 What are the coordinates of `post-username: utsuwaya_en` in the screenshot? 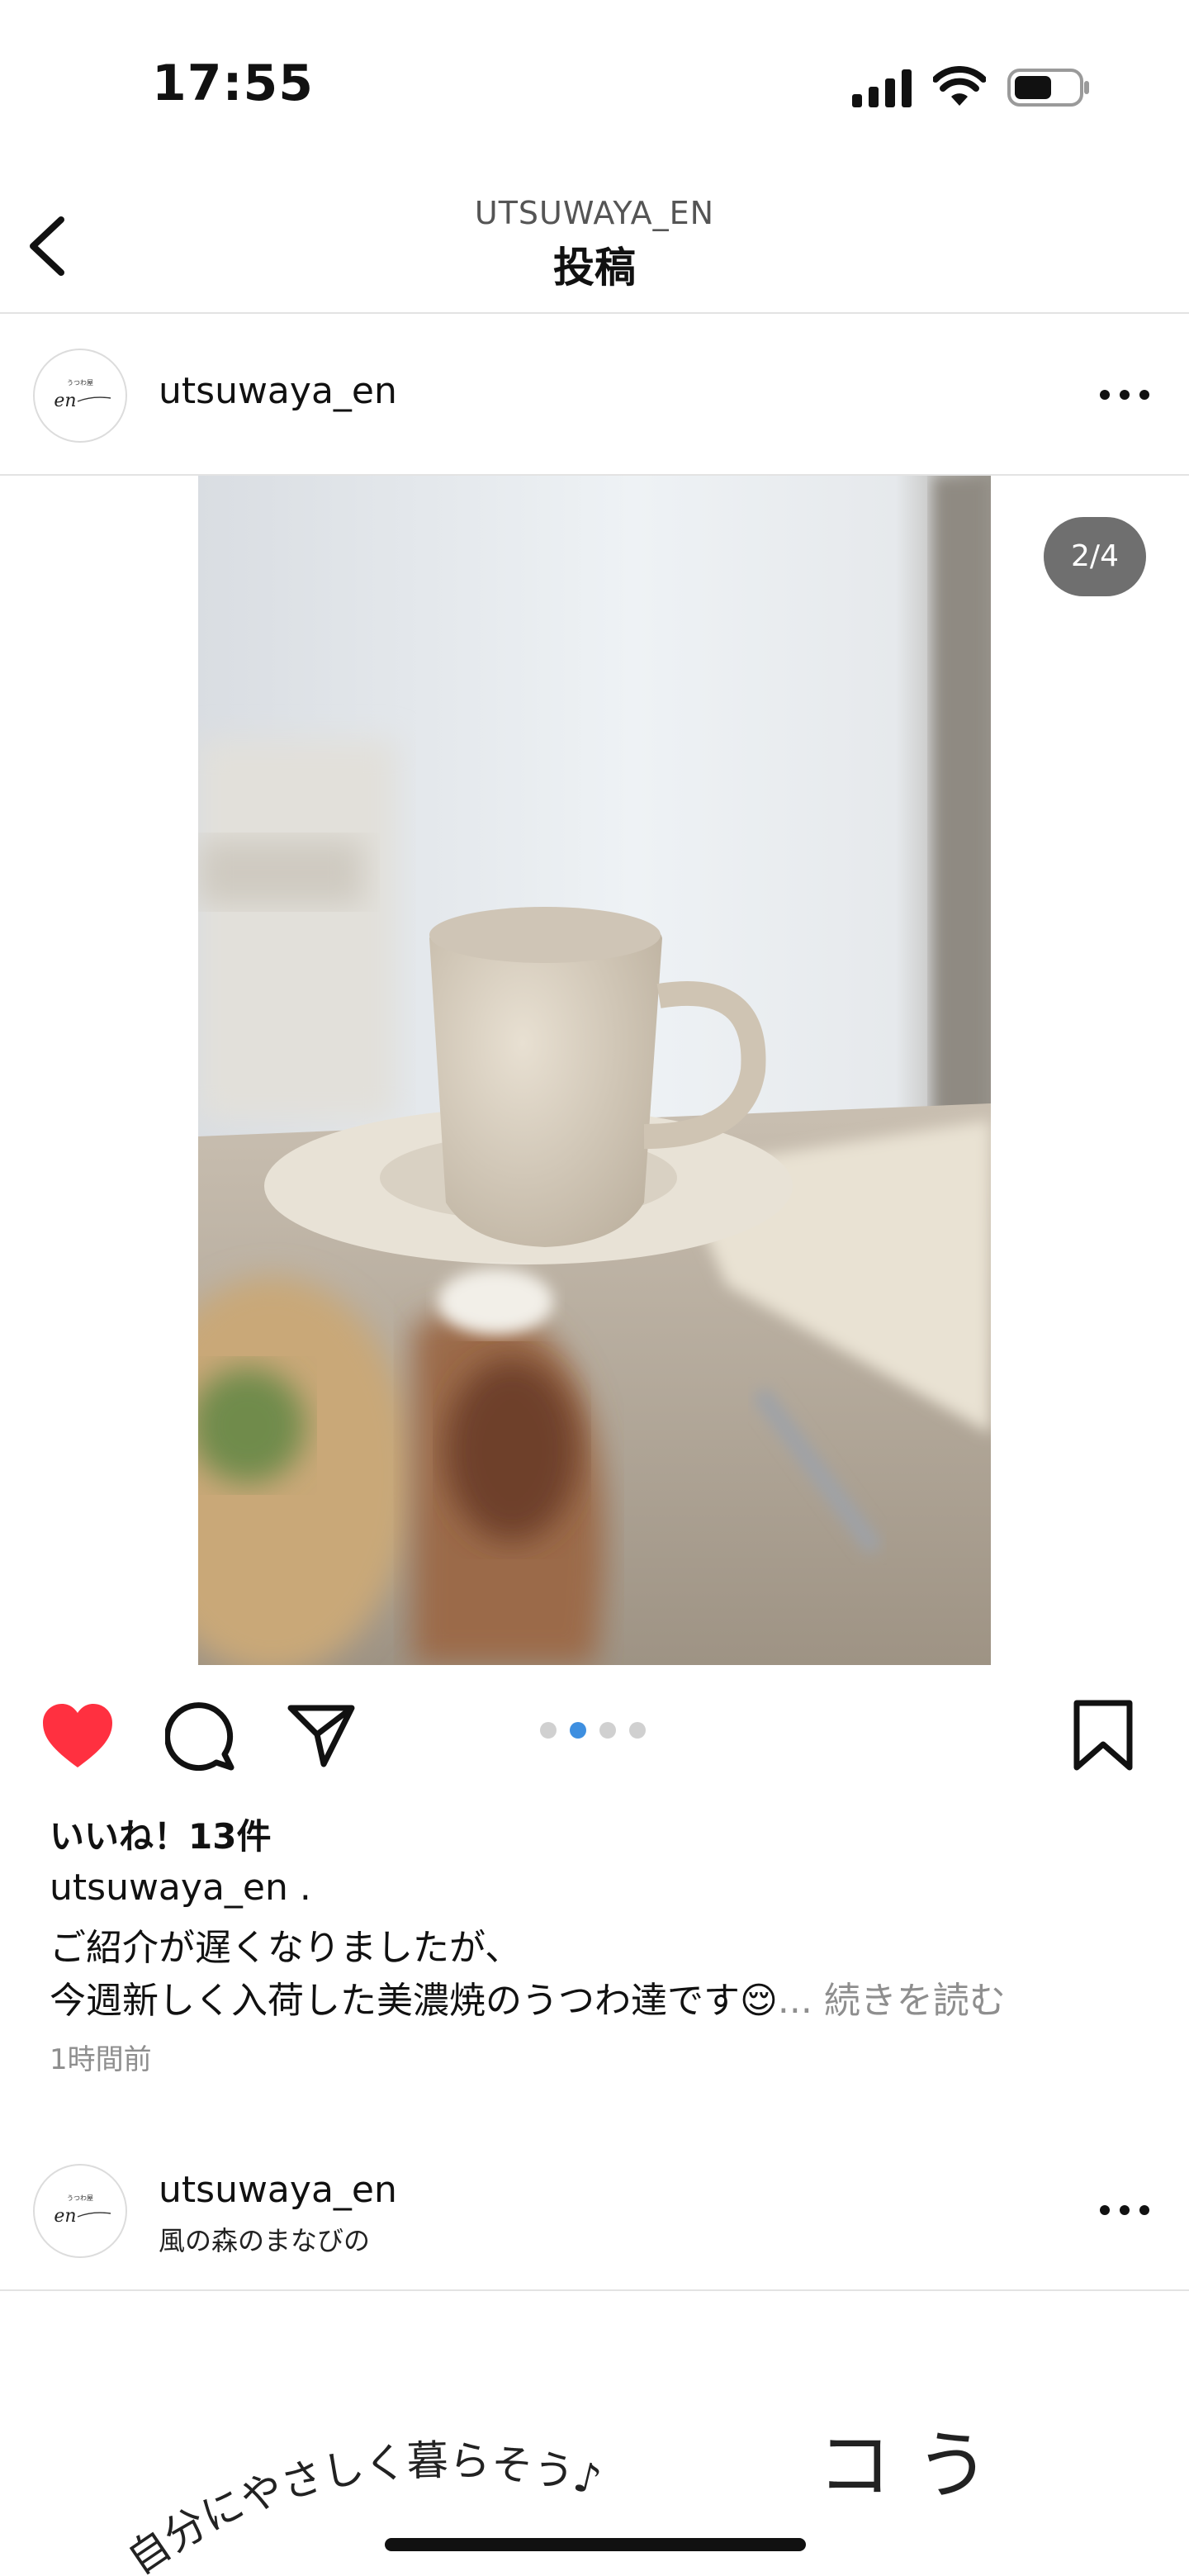 It's located at (278, 391).